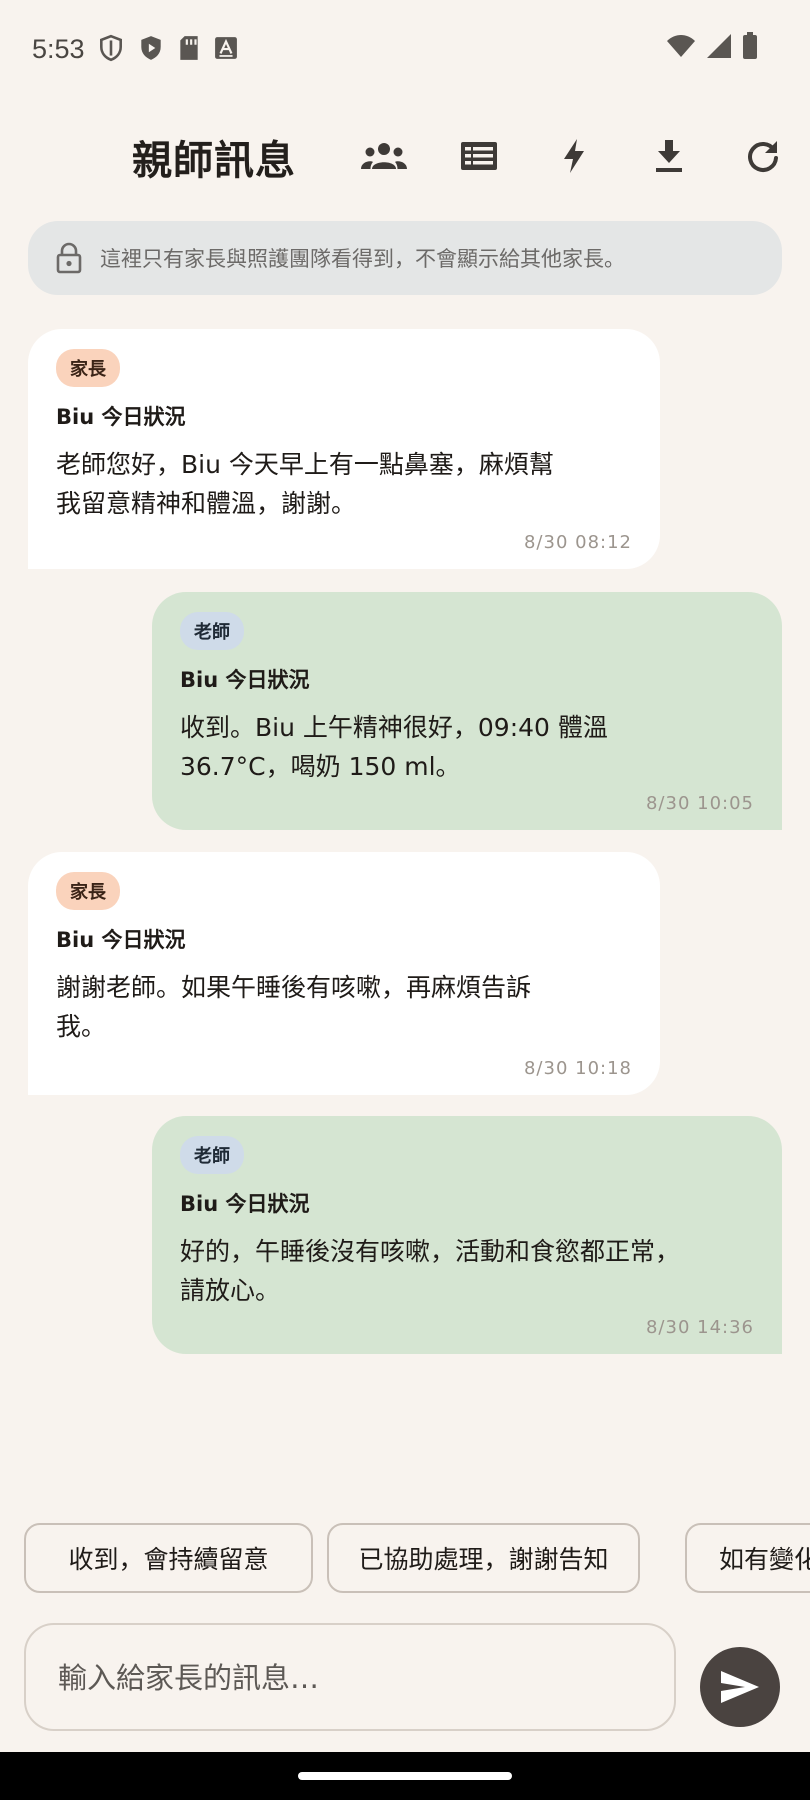  What do you see at coordinates (468, 747) in the screenshot?
I see `message-body: 收到。Biu 上午精神很好，09:40 體溫 36.7°C，喝奶 150 ml。` at bounding box center [468, 747].